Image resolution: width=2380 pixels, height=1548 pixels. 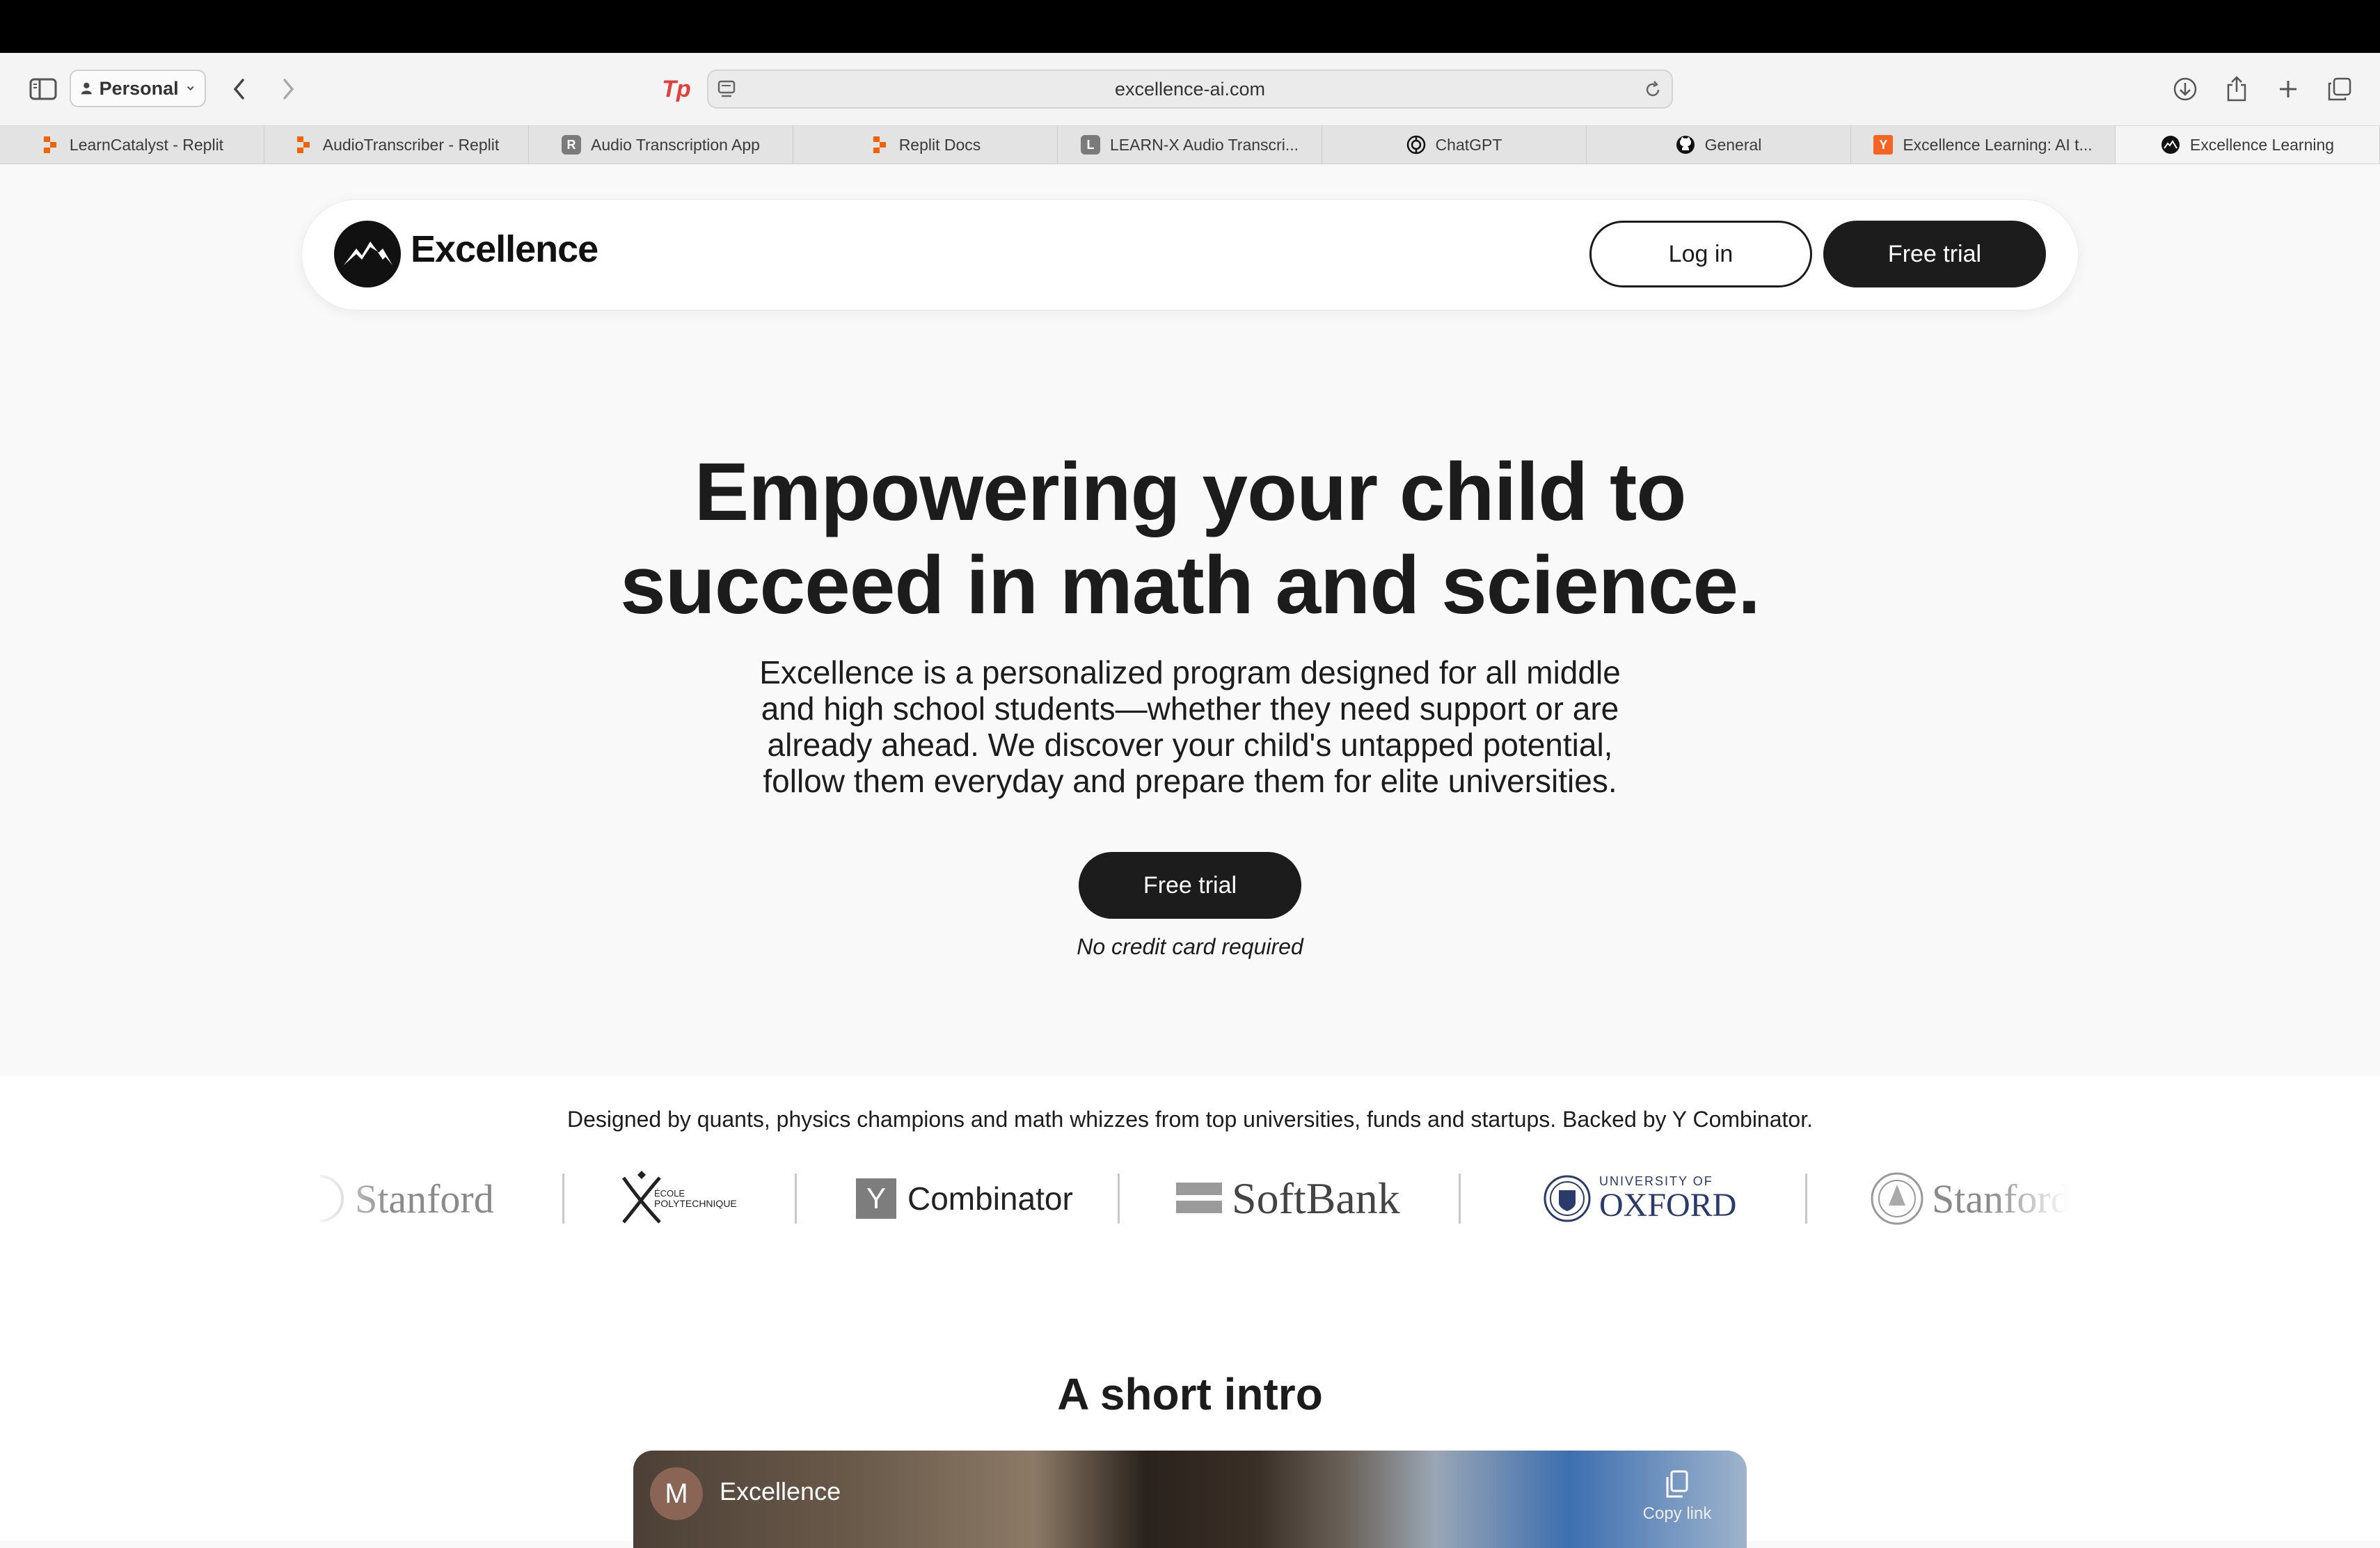 What do you see at coordinates (1883, 145) in the screenshot?
I see `ycombinator-icon: Y` at bounding box center [1883, 145].